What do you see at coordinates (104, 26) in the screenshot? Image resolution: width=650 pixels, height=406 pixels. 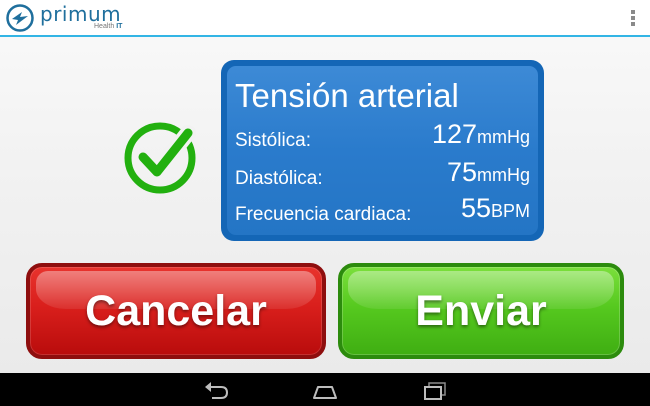 I see `brand-sub-text: Health` at bounding box center [104, 26].